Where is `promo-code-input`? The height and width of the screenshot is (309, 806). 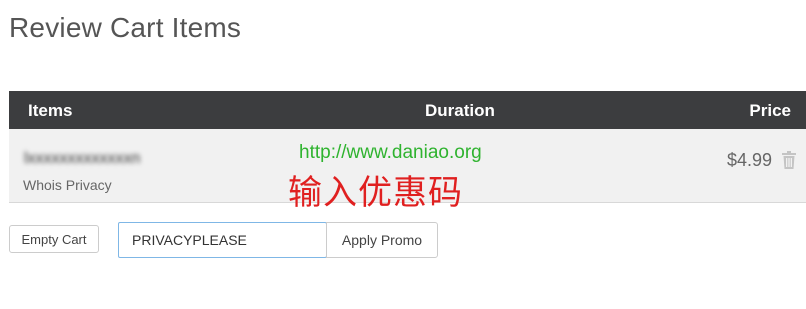 promo-code-input is located at coordinates (222, 240).